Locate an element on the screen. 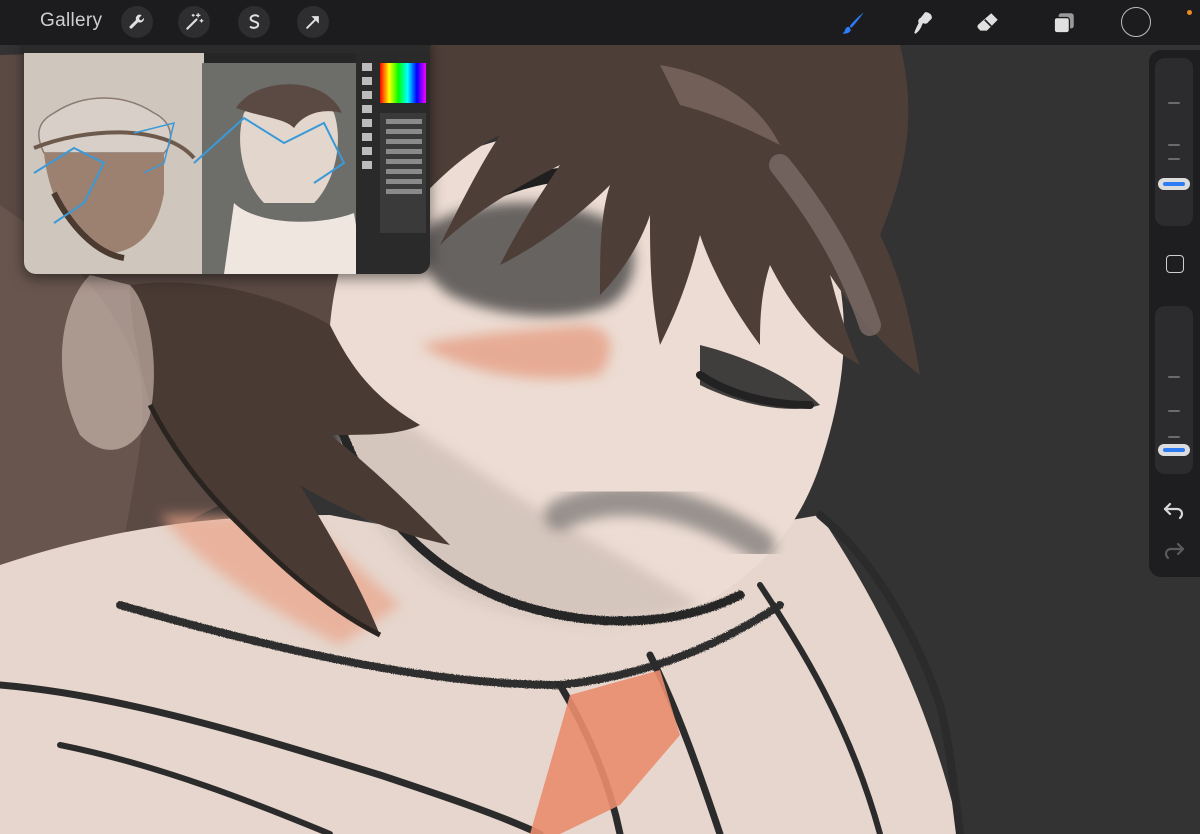  brush-size-slider is located at coordinates (1174, 142).